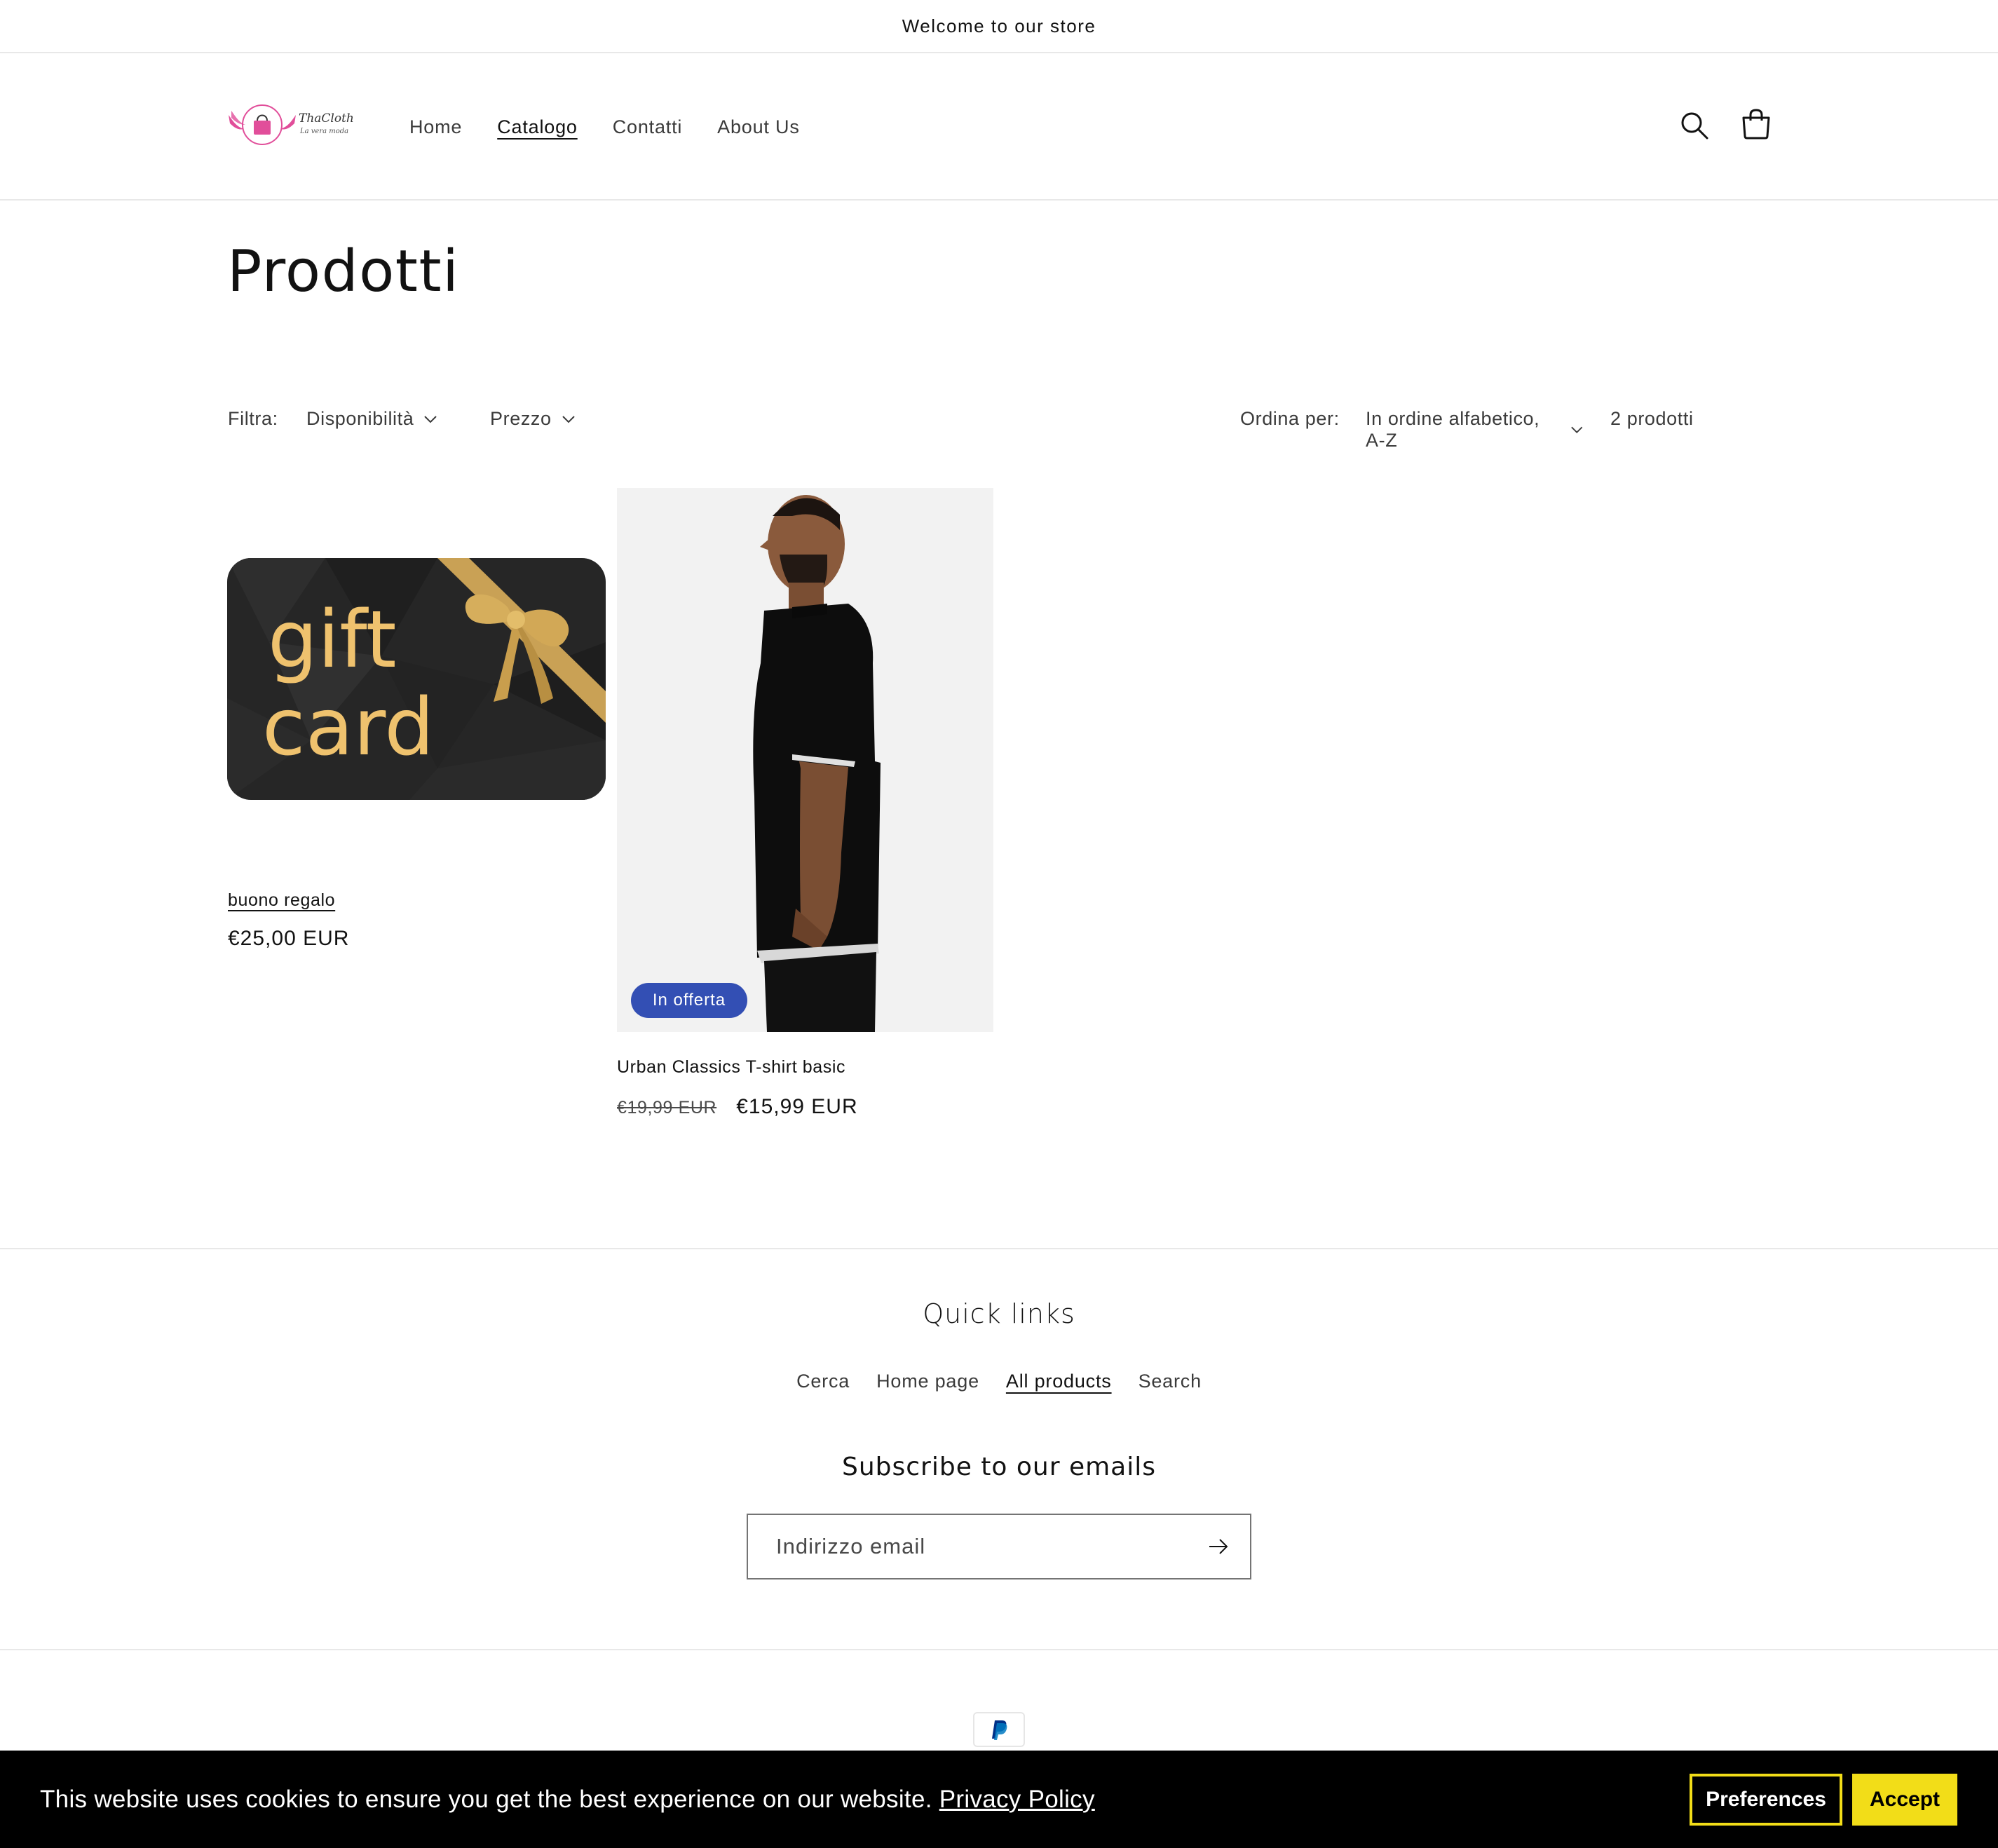 Image resolution: width=1998 pixels, height=1848 pixels. Describe the element at coordinates (281, 900) in the screenshot. I see `product-title-gift-card: buono regalo` at that location.